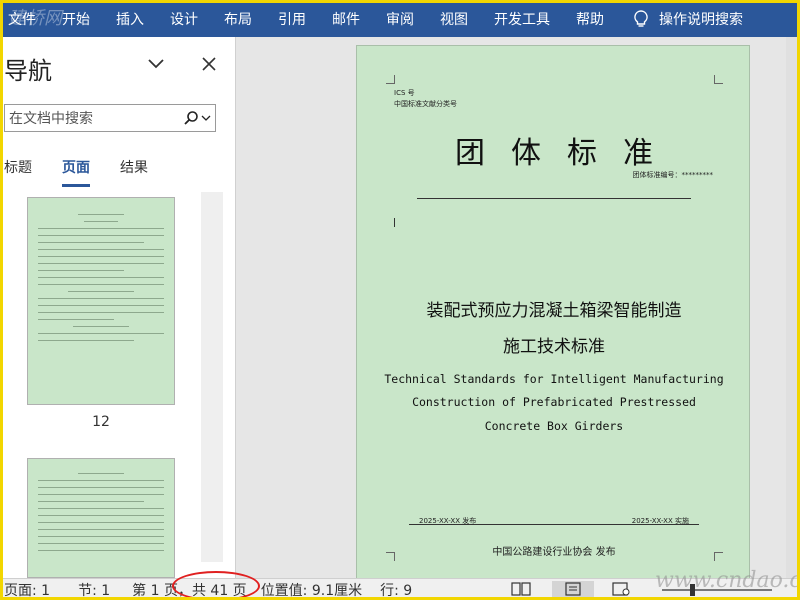 The width and height of the screenshot is (800, 600). What do you see at coordinates (425, 99) in the screenshot?
I see `ics-block: ICS 号 中国标准文献分类号` at bounding box center [425, 99].